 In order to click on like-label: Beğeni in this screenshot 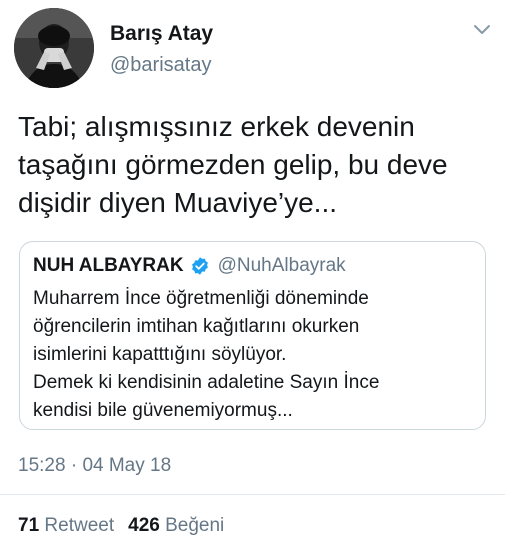, I will do `click(195, 525)`.